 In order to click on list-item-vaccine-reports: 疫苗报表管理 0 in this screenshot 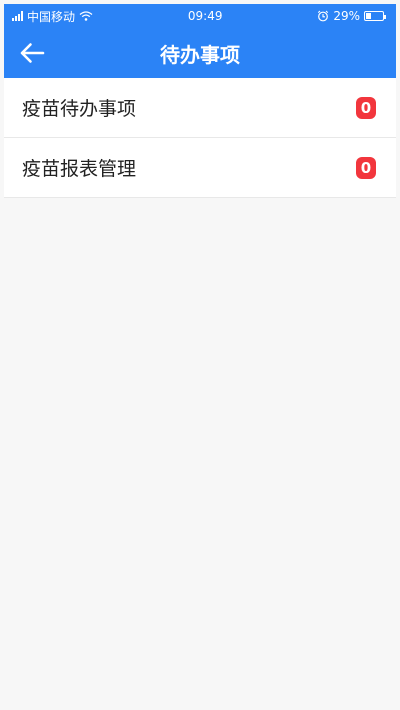, I will do `click(200, 168)`.